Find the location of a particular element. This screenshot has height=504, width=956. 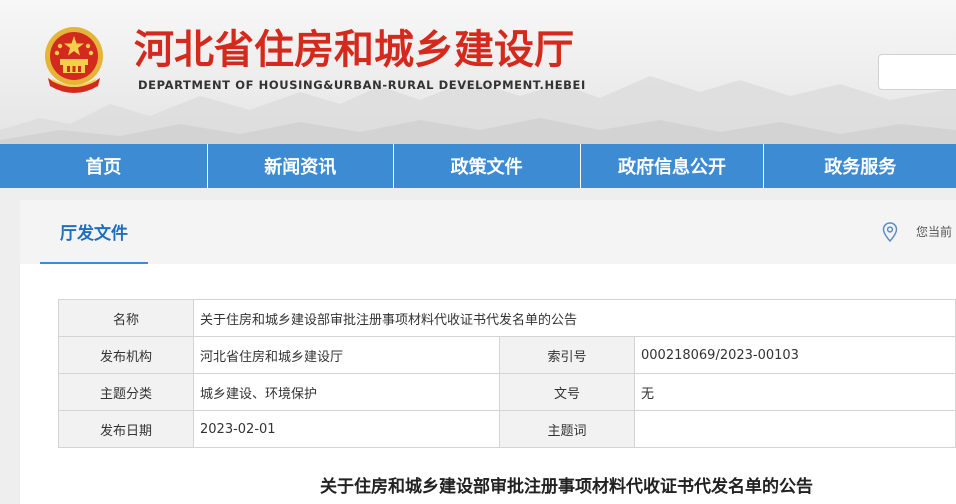

nav-item-news: 新闻资讯 is located at coordinates (301, 166).